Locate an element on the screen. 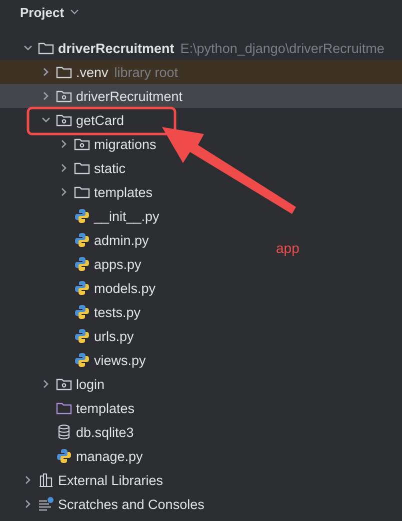 The image size is (402, 521). tree-row: getCard is located at coordinates (64, 120).